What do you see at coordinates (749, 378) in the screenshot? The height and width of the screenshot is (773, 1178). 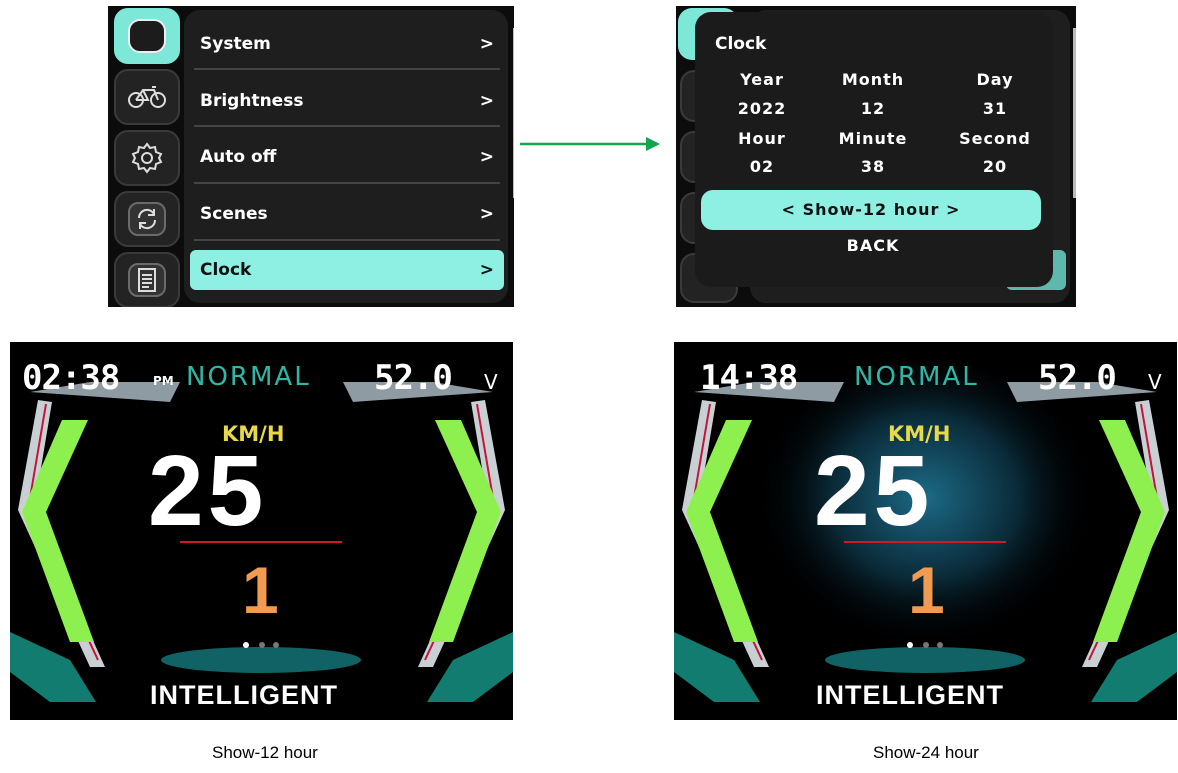 I see `clock-time: 14:38` at bounding box center [749, 378].